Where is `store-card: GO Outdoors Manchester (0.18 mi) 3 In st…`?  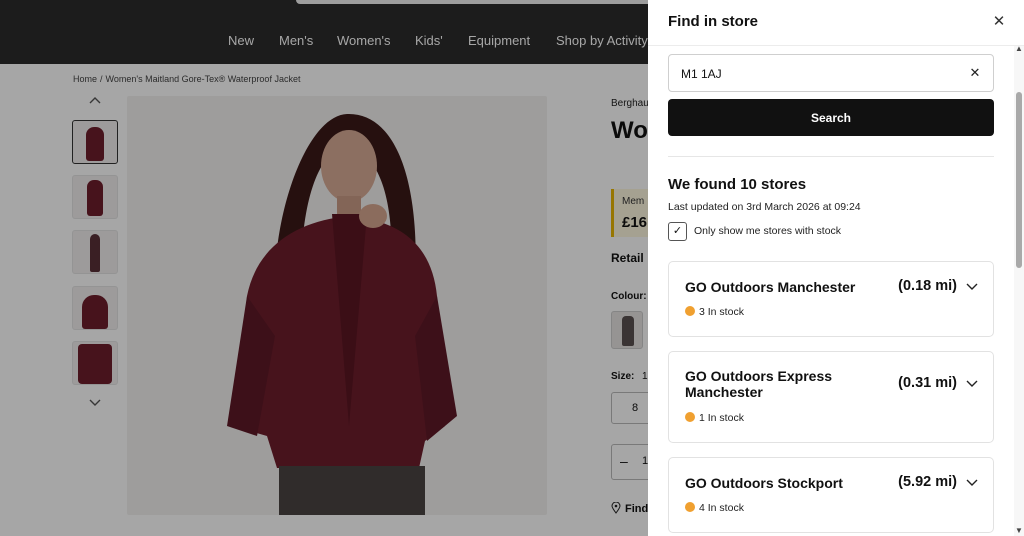
store-card: GO Outdoors Manchester (0.18 mi) 3 In st… is located at coordinates (831, 299).